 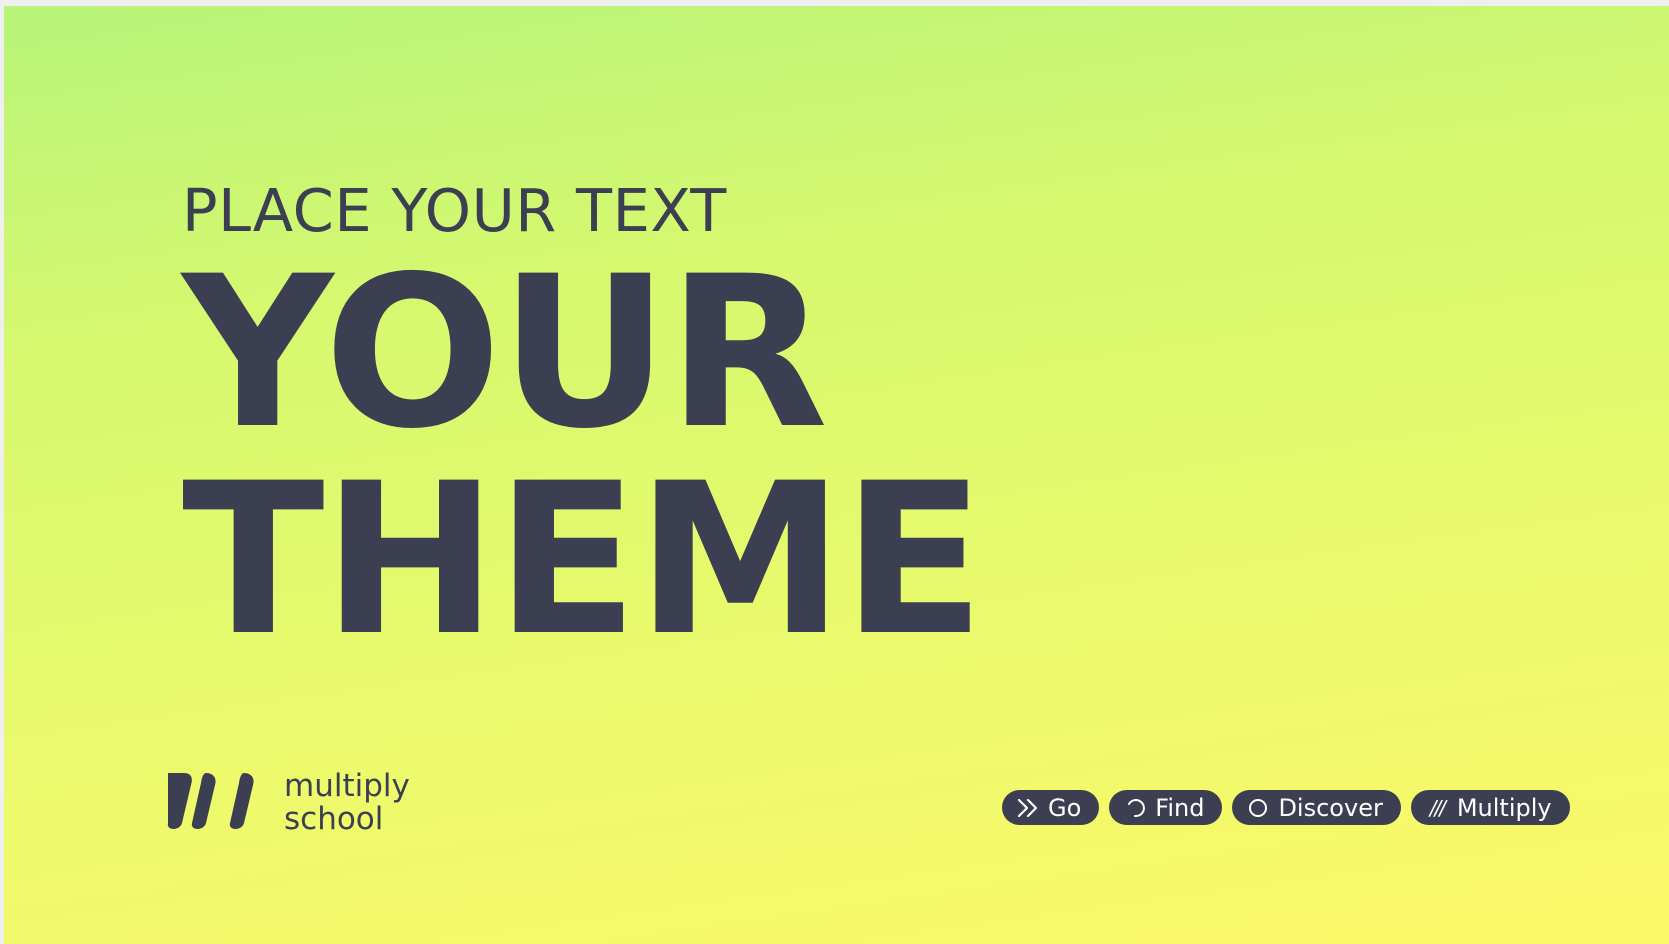 What do you see at coordinates (583, 560) in the screenshot?
I see `headline-line-2: THEME` at bounding box center [583, 560].